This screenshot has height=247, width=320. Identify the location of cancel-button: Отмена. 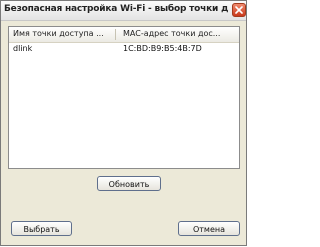
(209, 228).